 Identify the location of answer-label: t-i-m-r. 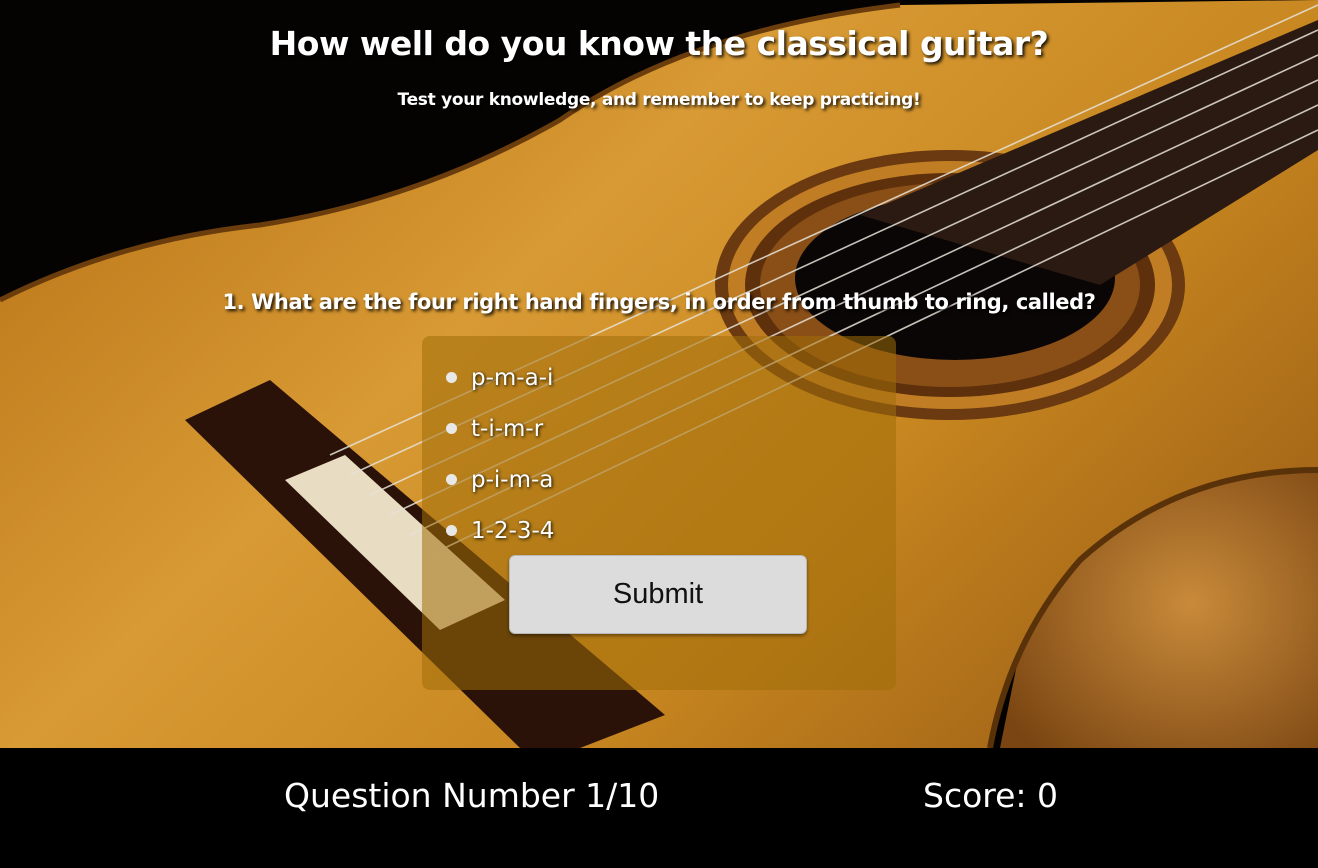
(507, 428).